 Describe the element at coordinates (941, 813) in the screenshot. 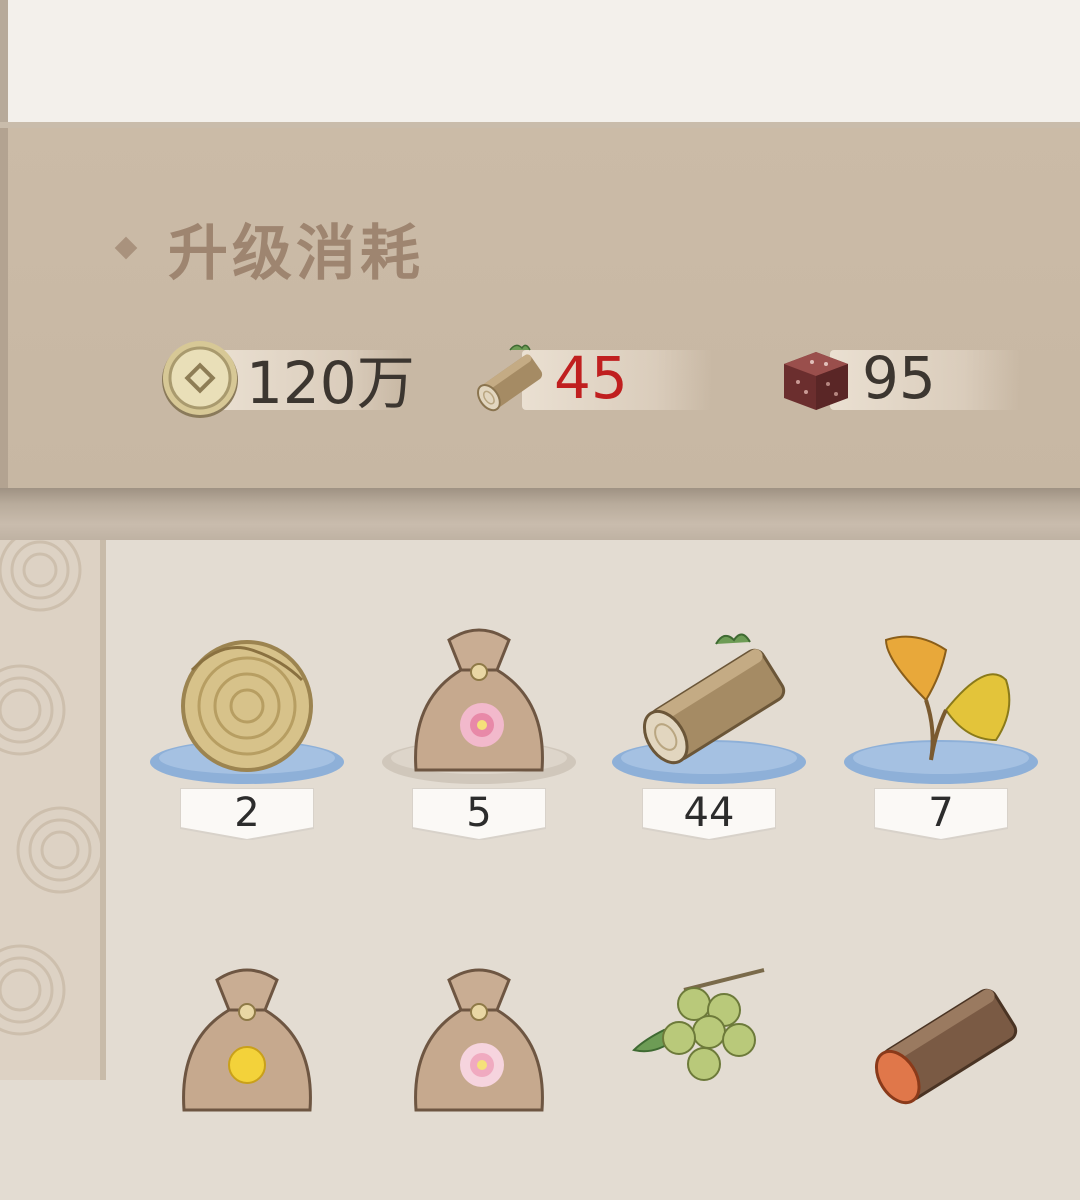

I see `item-count: 7` at that location.